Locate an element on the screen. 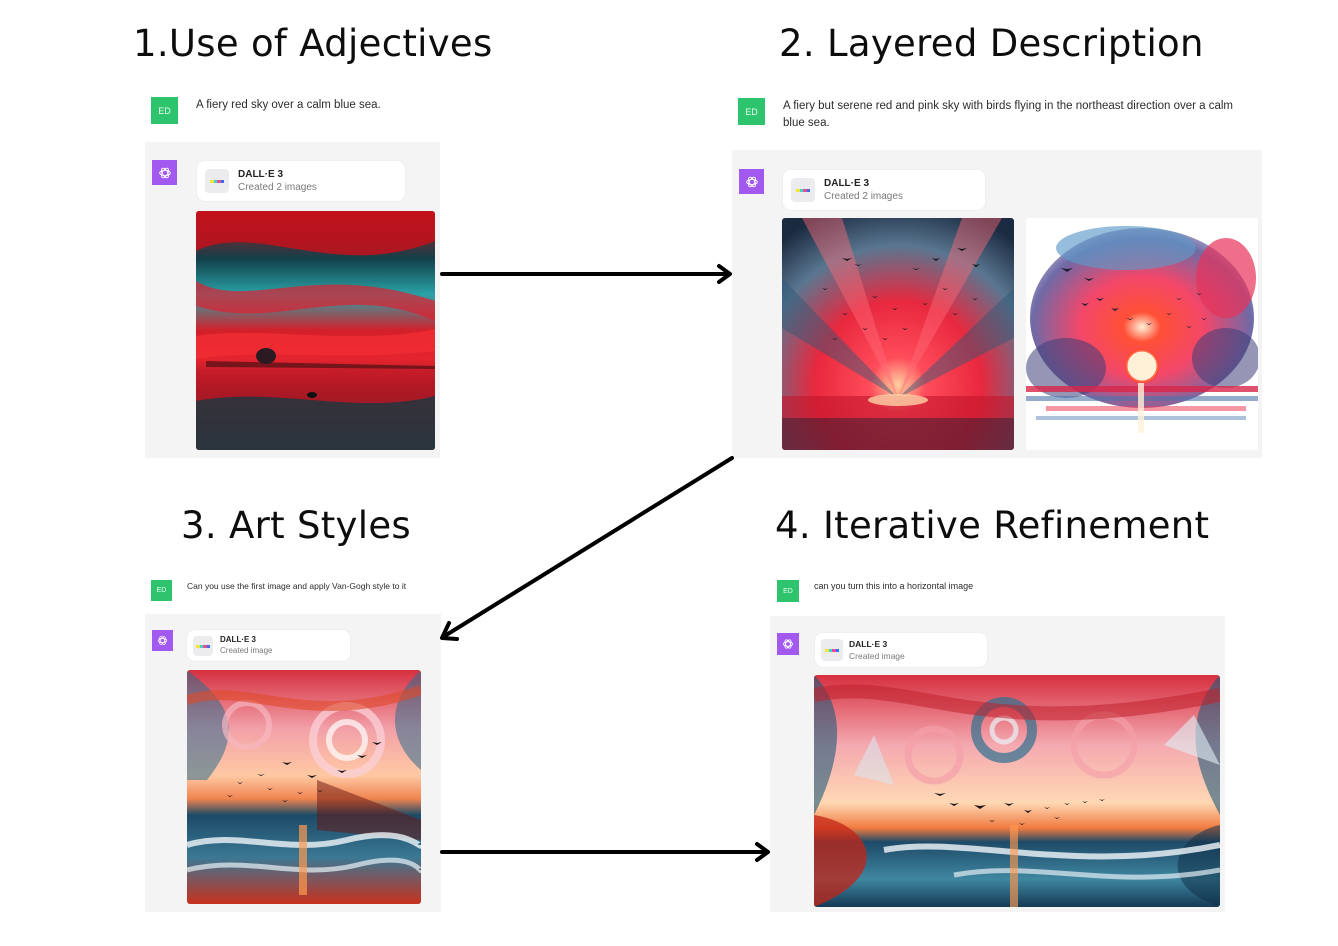 Image resolution: width=1338 pixels, height=946 pixels. step-2-title: 2. Layered Description is located at coordinates (991, 43).